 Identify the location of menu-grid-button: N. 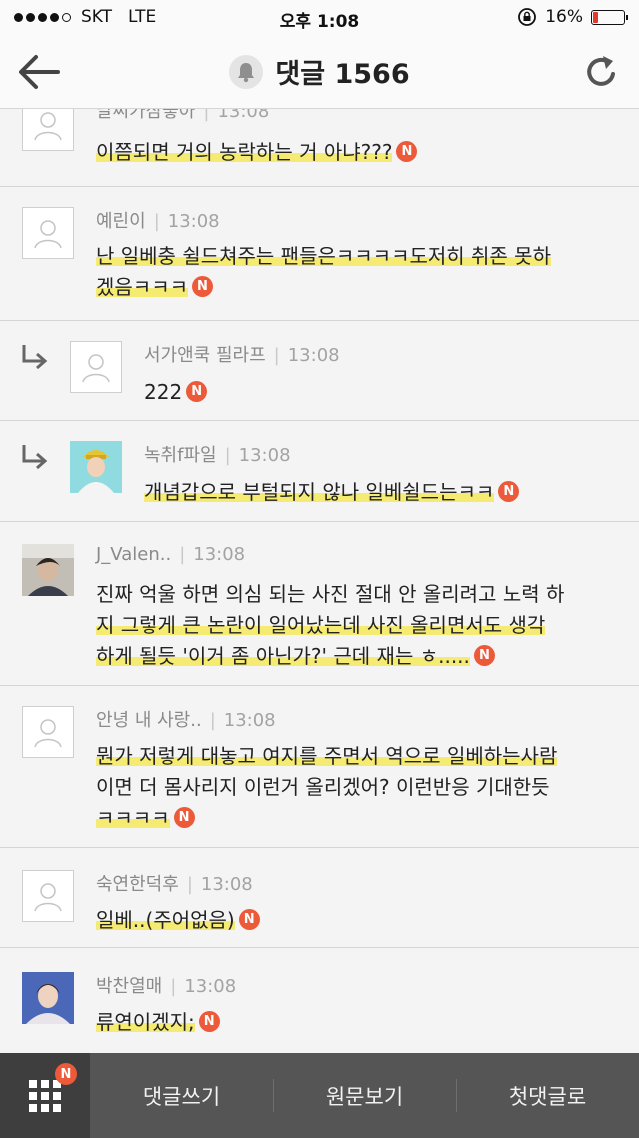
(45, 1095).